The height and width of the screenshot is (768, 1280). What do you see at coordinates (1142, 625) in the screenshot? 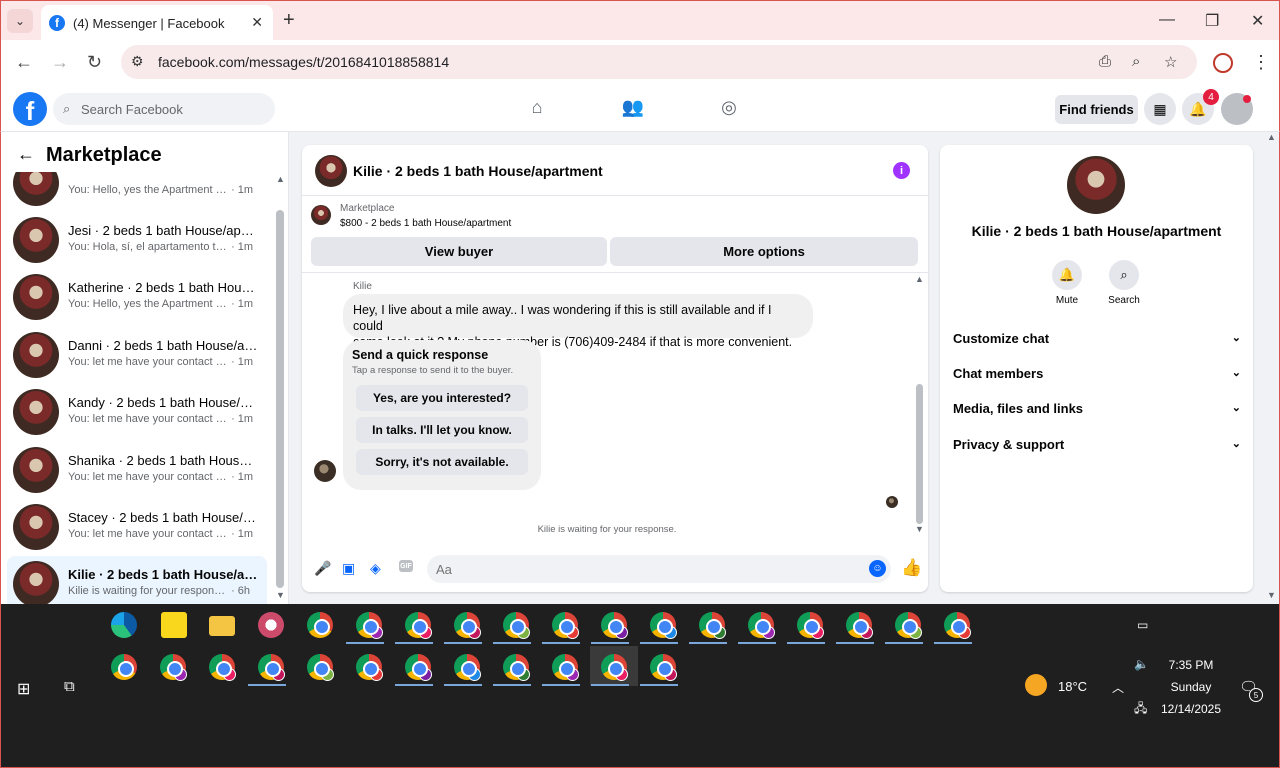
I see `meet-now-icon: ▭` at bounding box center [1142, 625].